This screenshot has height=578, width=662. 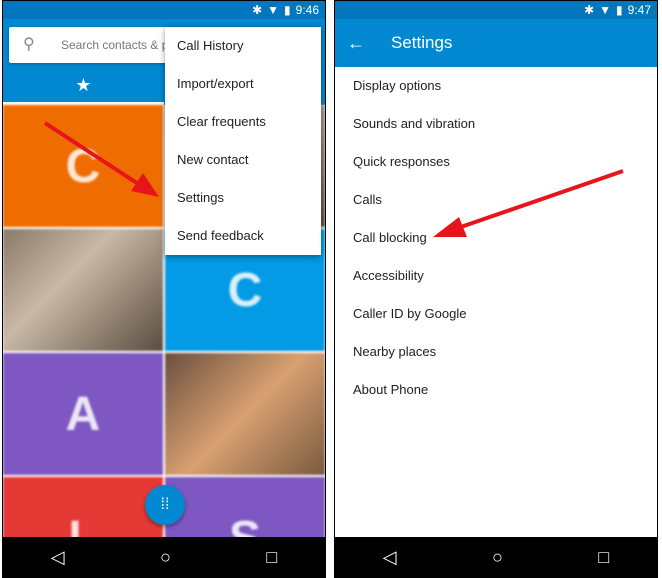 I want to click on contact-tile: A, so click(x=83, y=414).